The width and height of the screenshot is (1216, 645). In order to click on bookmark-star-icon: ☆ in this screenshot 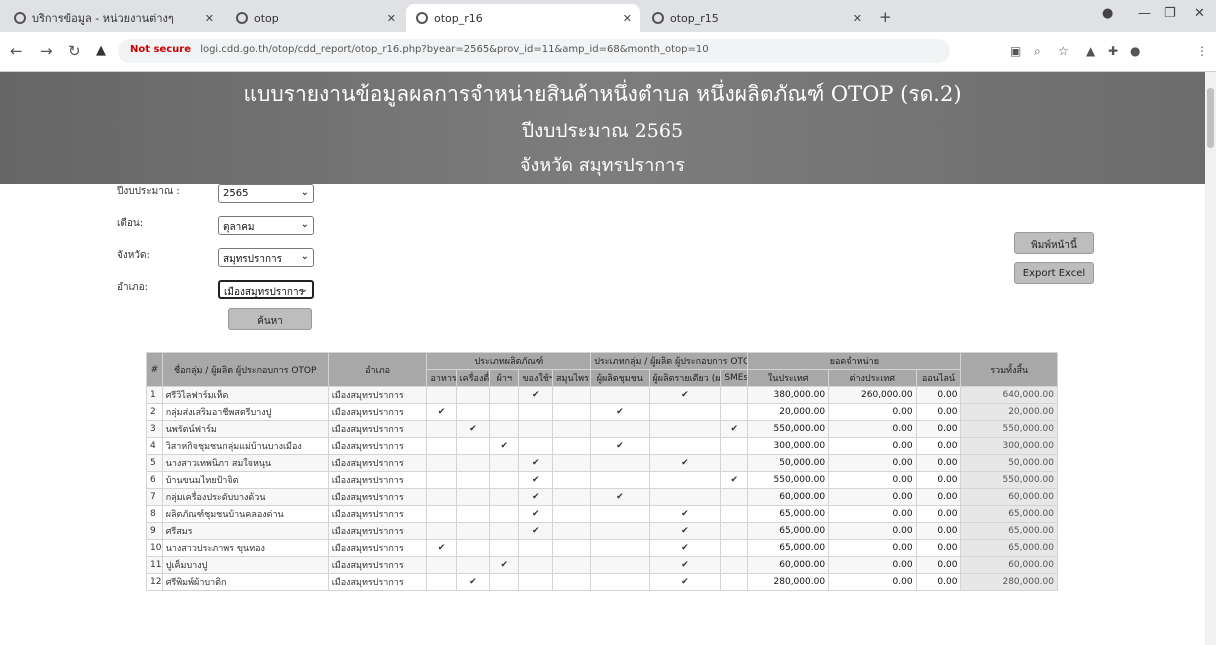, I will do `click(1063, 51)`.